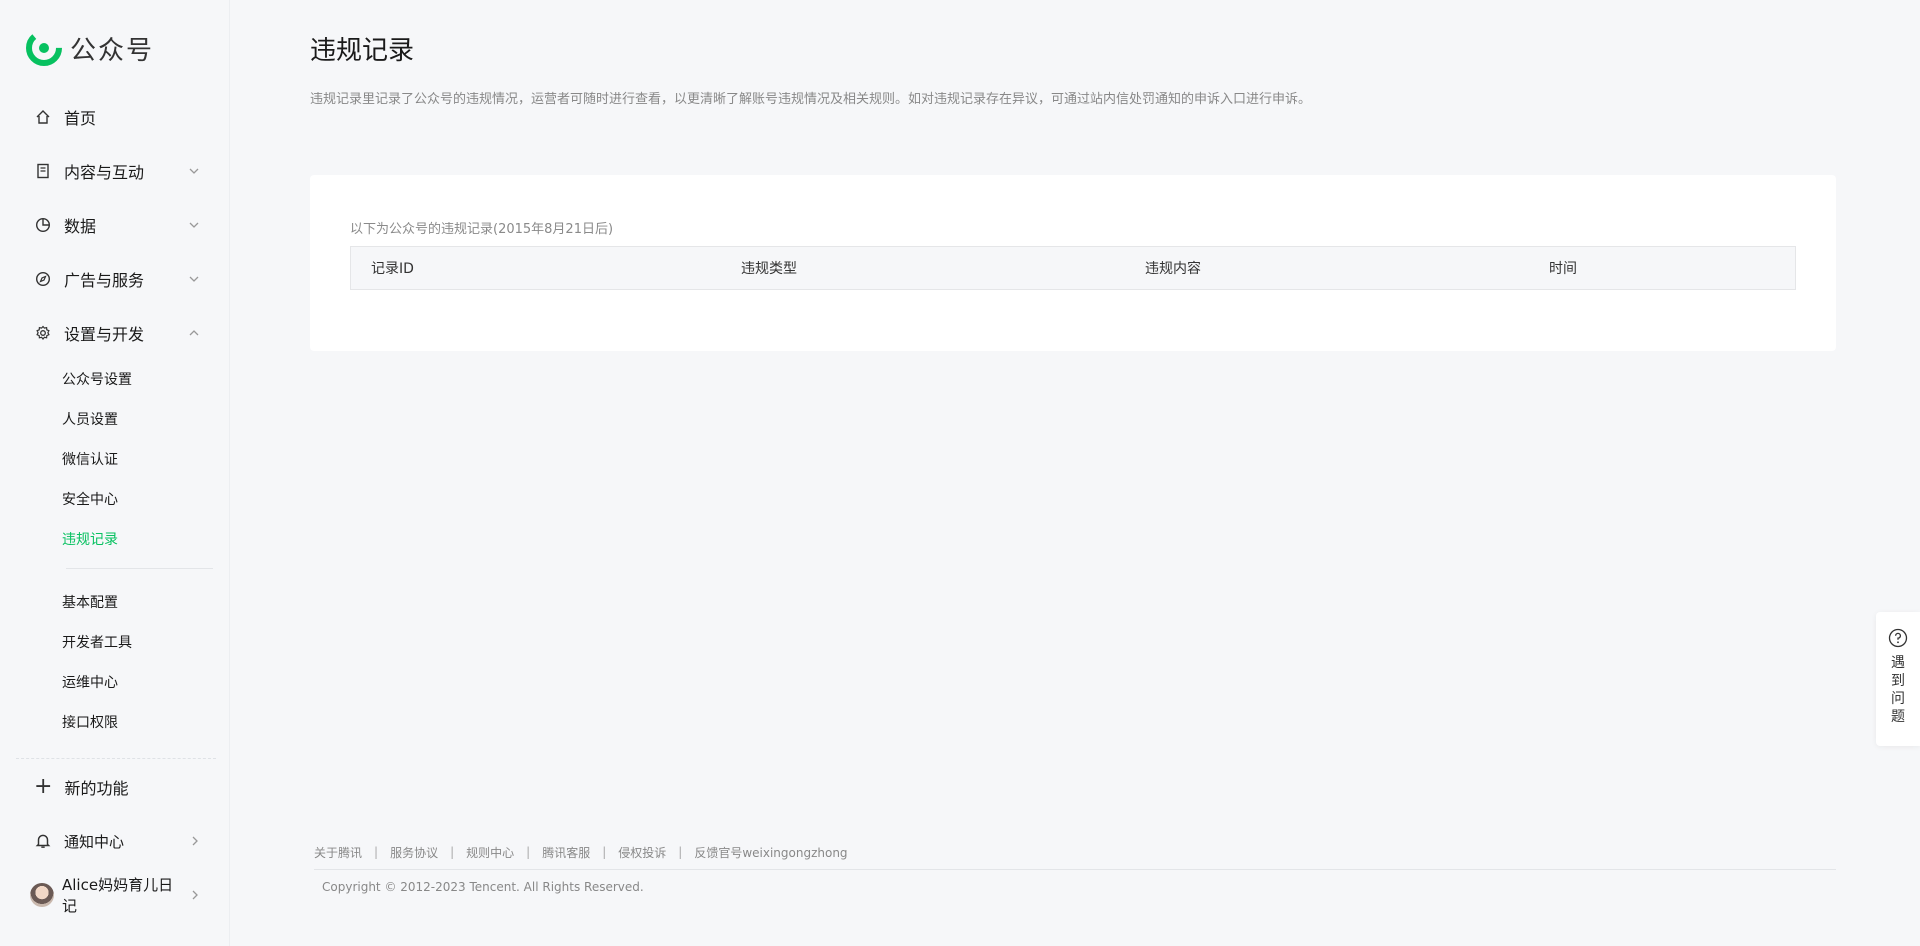  I want to click on footer-link-rules: 规则中心, so click(490, 852).